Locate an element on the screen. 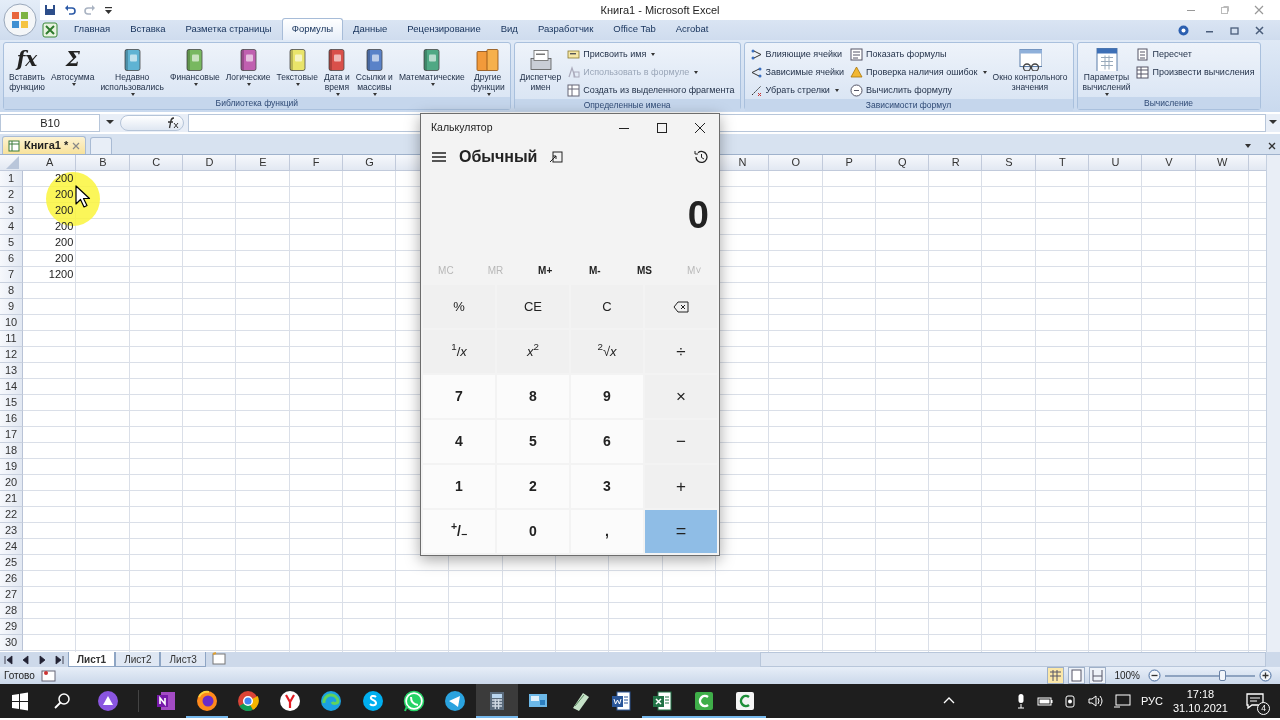  row-header: 14 is located at coordinates (11, 387).